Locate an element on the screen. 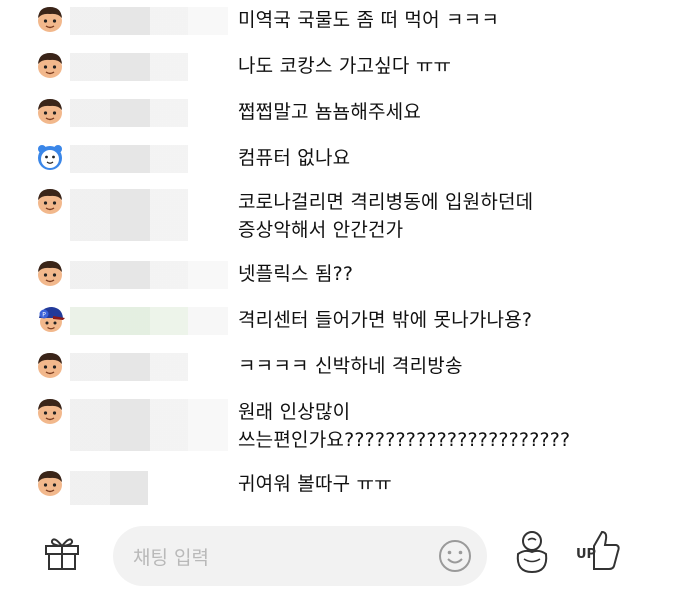  message-text: ㅋㅋㅋㅋ 신박하네 격리방송 is located at coordinates (350, 366).